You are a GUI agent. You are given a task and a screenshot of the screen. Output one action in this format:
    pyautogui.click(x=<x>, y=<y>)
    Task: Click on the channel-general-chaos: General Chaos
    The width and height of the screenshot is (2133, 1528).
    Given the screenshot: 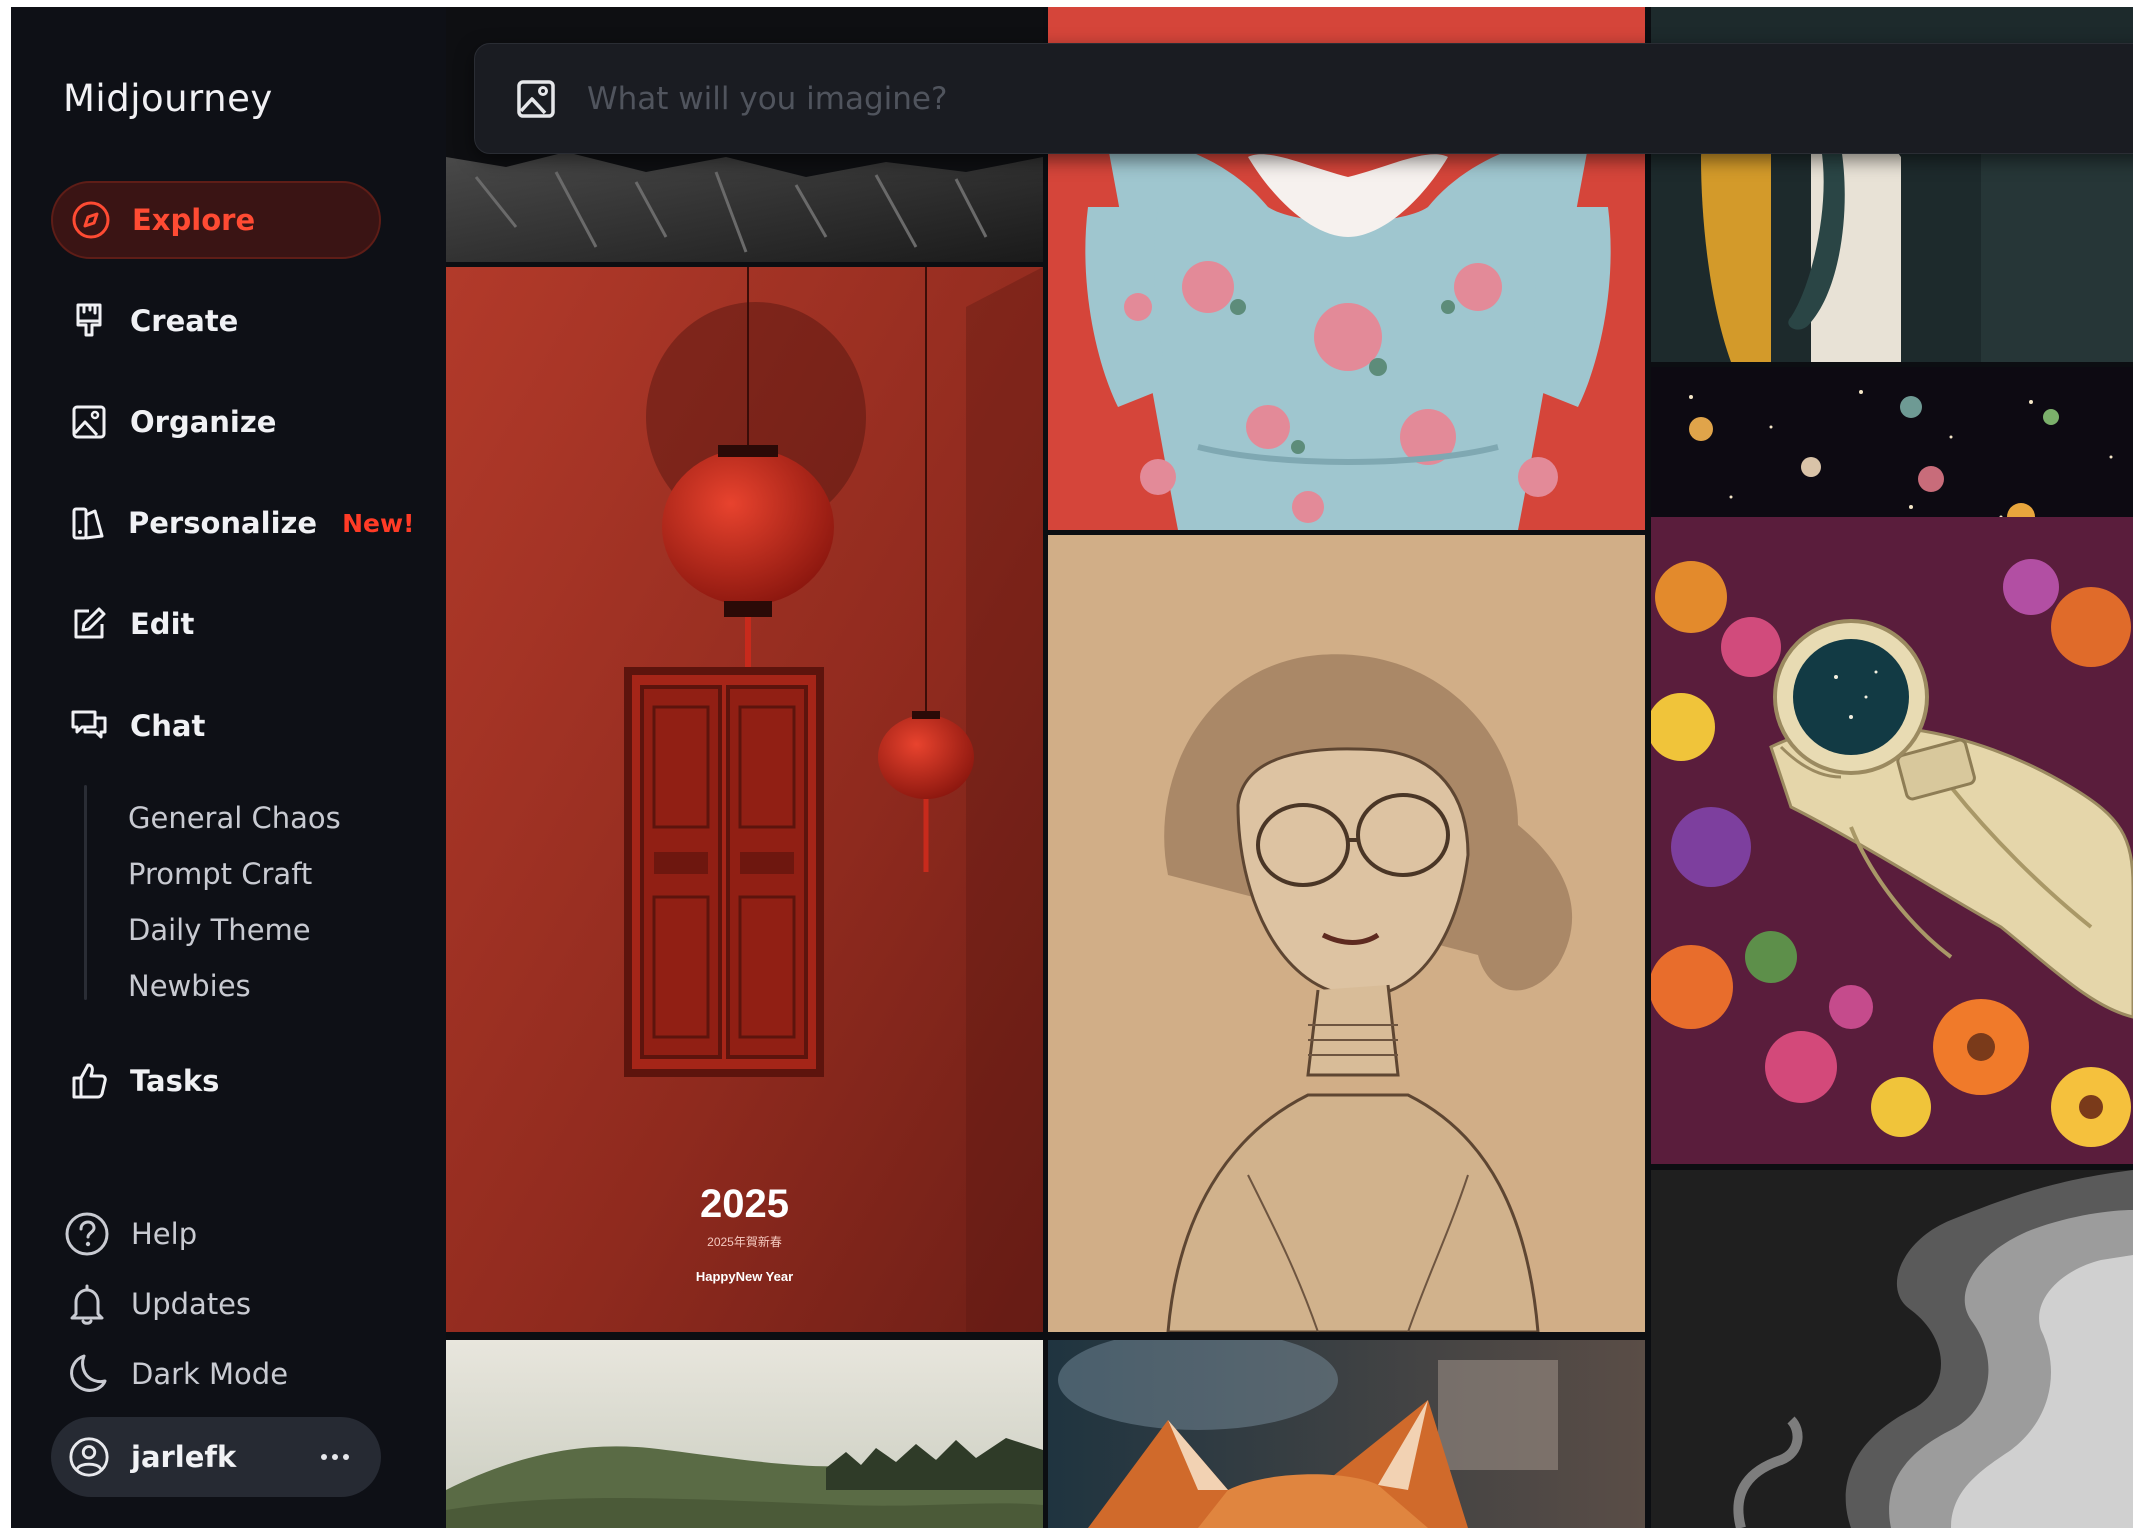 What is the action you would take?
    pyautogui.click(x=234, y=818)
    